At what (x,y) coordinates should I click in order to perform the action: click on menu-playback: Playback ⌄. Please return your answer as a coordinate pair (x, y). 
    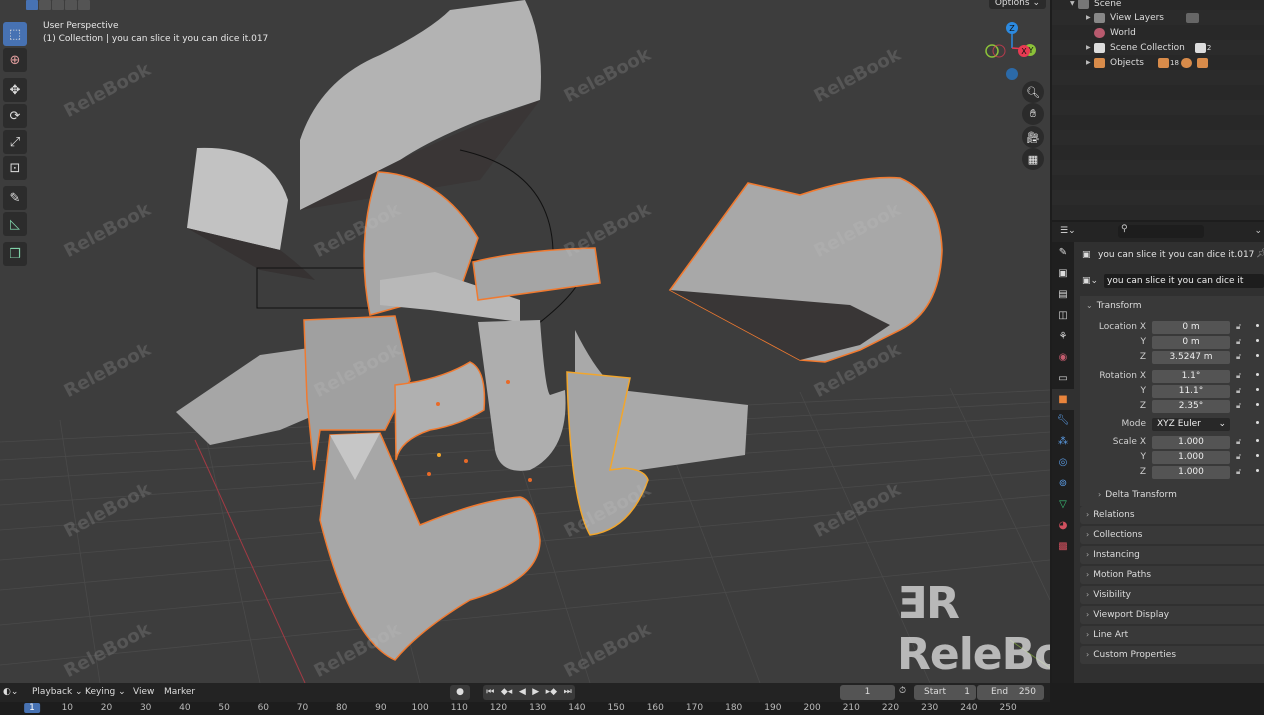
    Looking at the image, I should click on (57, 692).